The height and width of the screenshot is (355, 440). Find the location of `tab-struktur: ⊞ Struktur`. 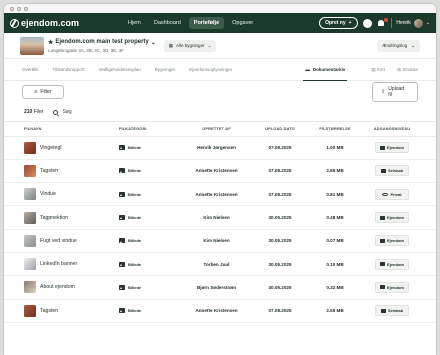

tab-struktur: ⊞ Struktur is located at coordinates (407, 70).